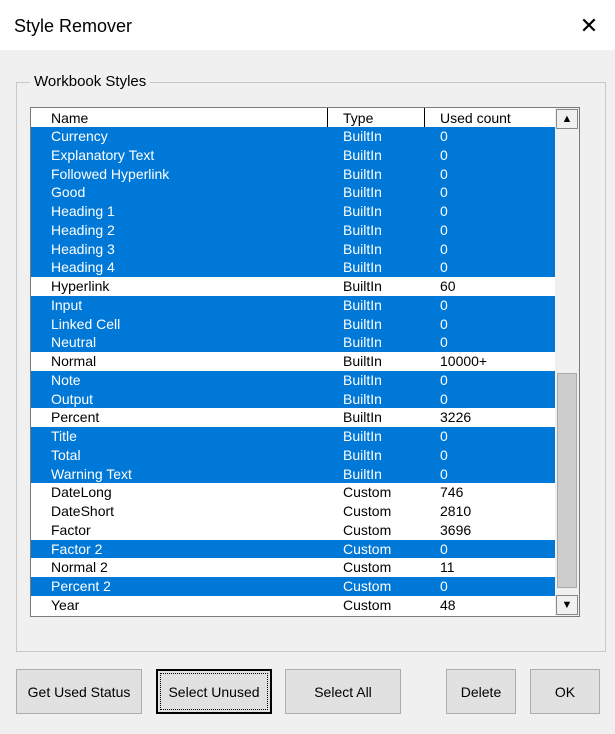  Describe the element at coordinates (358, 118) in the screenshot. I see `column-header-type: Type` at that location.